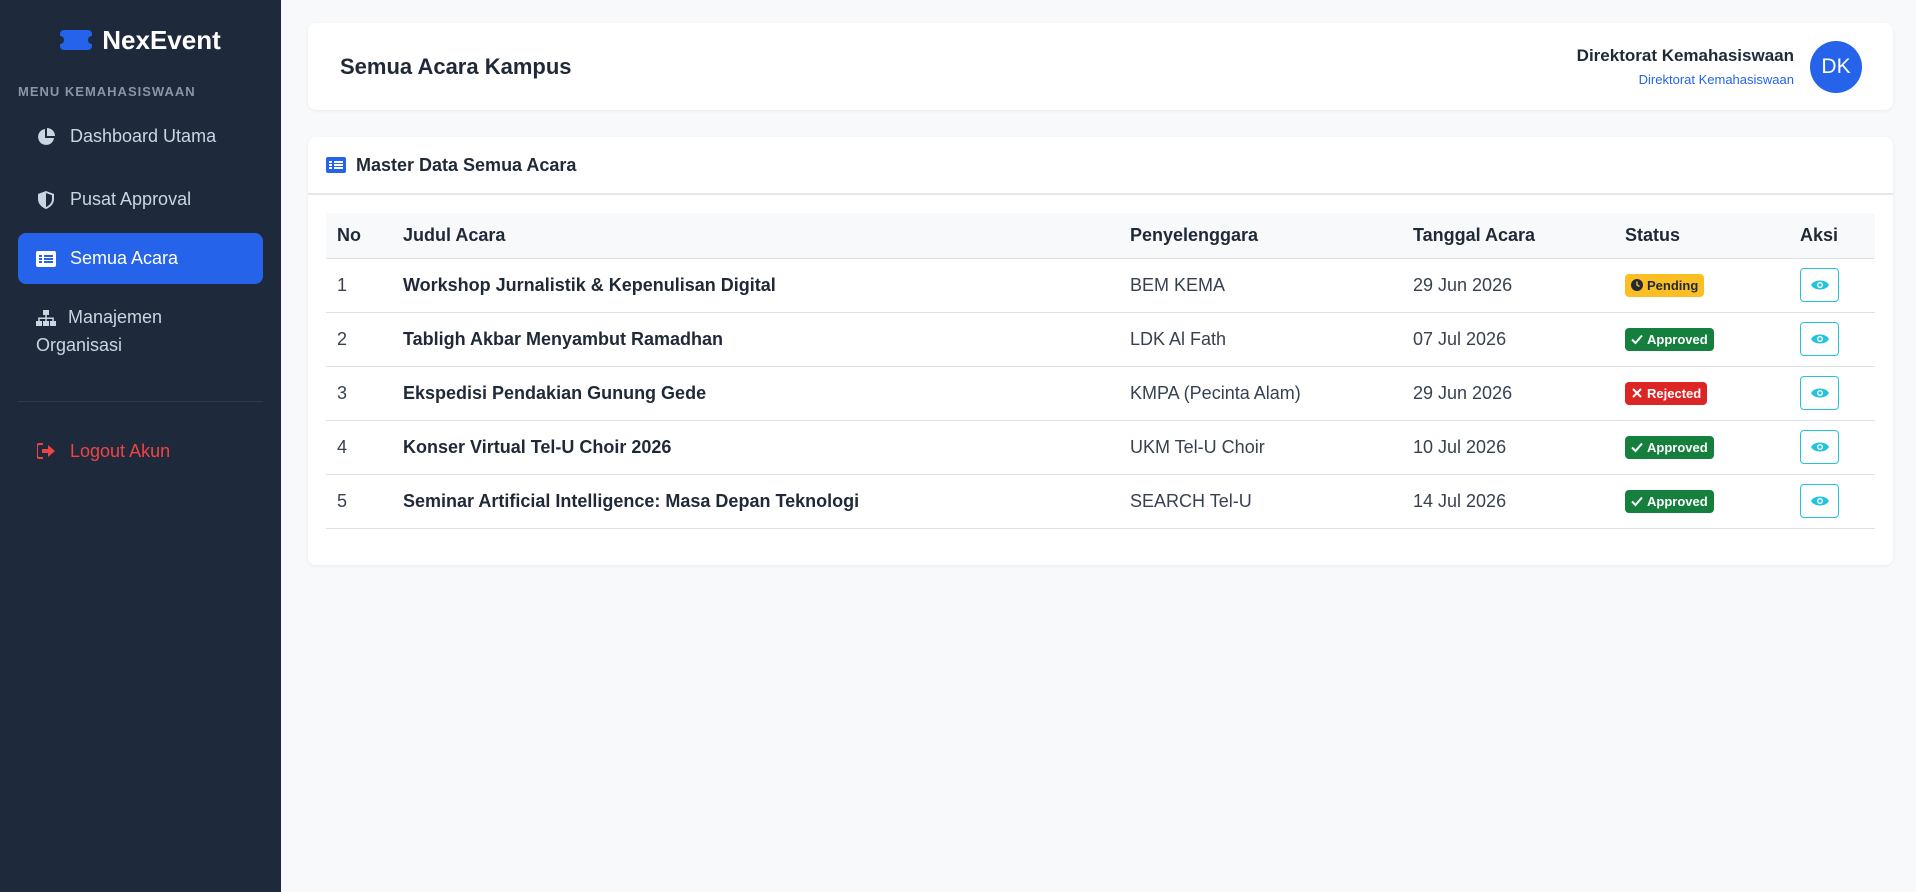 The image size is (1916, 892). What do you see at coordinates (143, 136) in the screenshot?
I see `sidebar-item-label: Dashboard Utama` at bounding box center [143, 136].